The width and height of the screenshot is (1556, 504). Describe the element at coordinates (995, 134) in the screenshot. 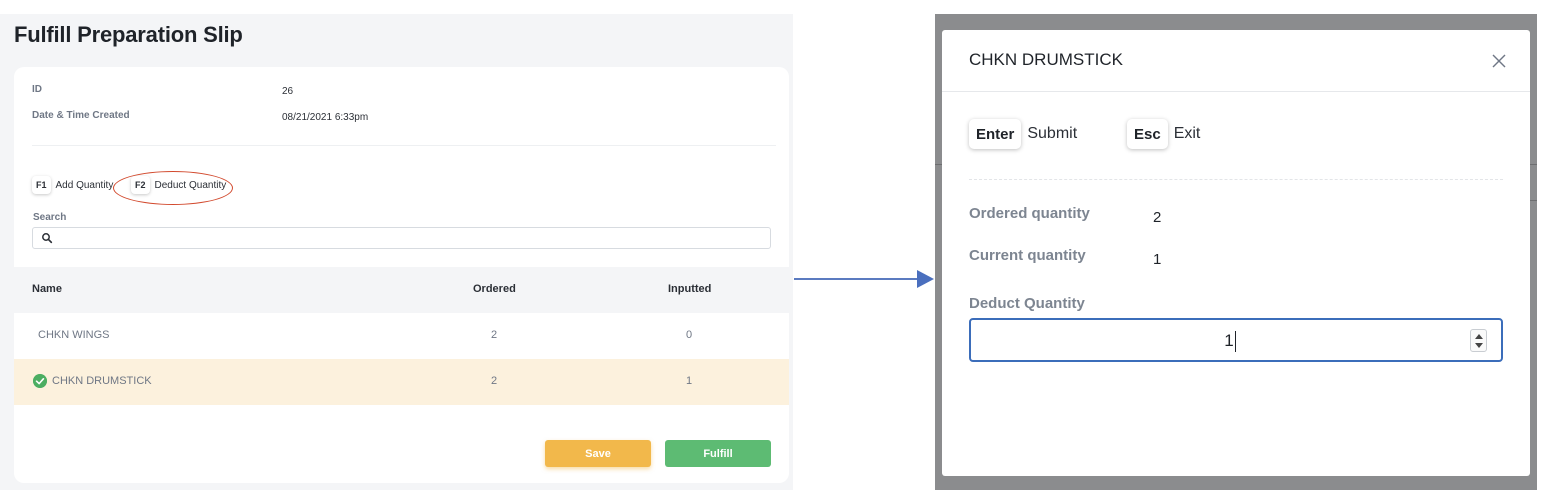

I see `enter-key: Enter` at that location.